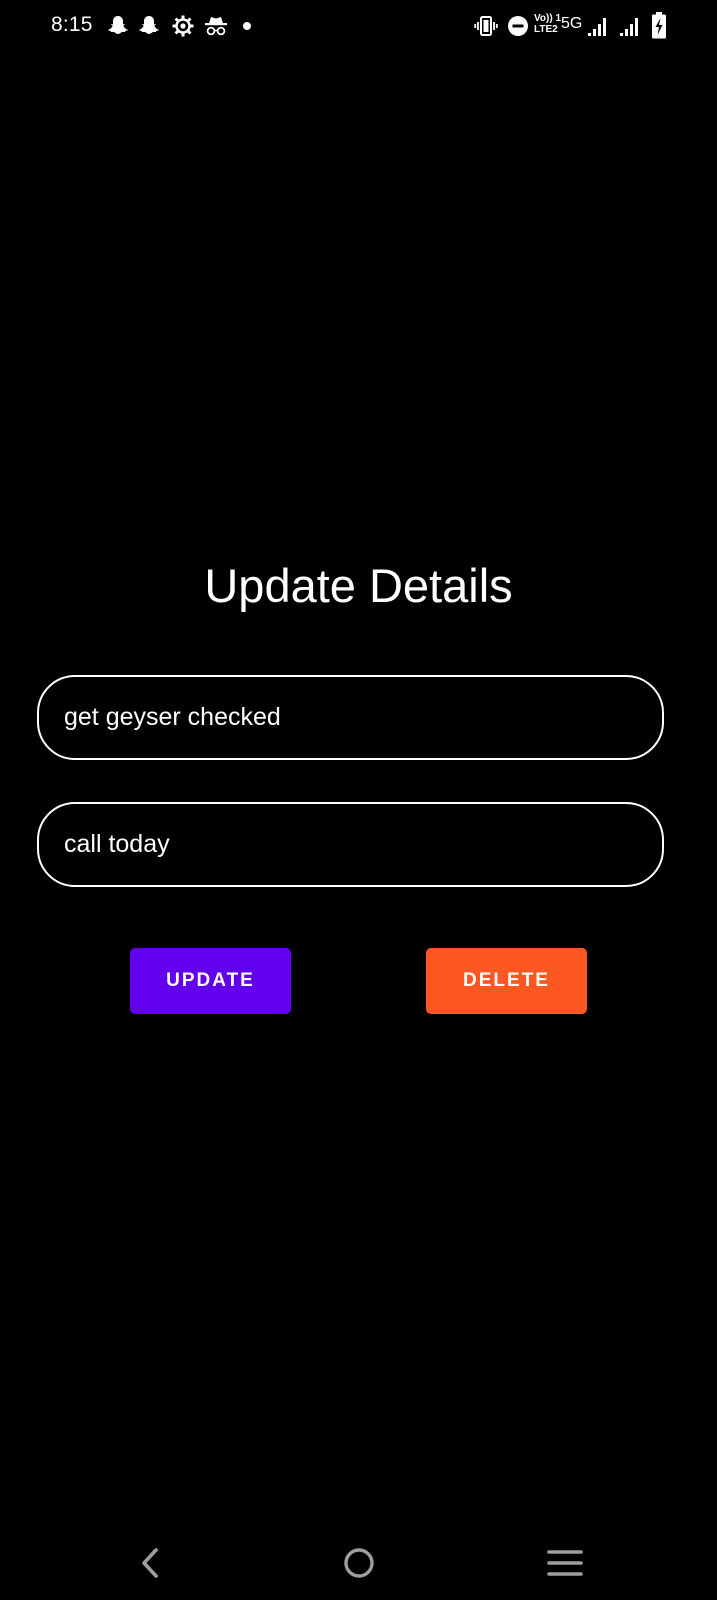 The image size is (717, 1600). Describe the element at coordinates (350, 844) in the screenshot. I see `description-input` at that location.